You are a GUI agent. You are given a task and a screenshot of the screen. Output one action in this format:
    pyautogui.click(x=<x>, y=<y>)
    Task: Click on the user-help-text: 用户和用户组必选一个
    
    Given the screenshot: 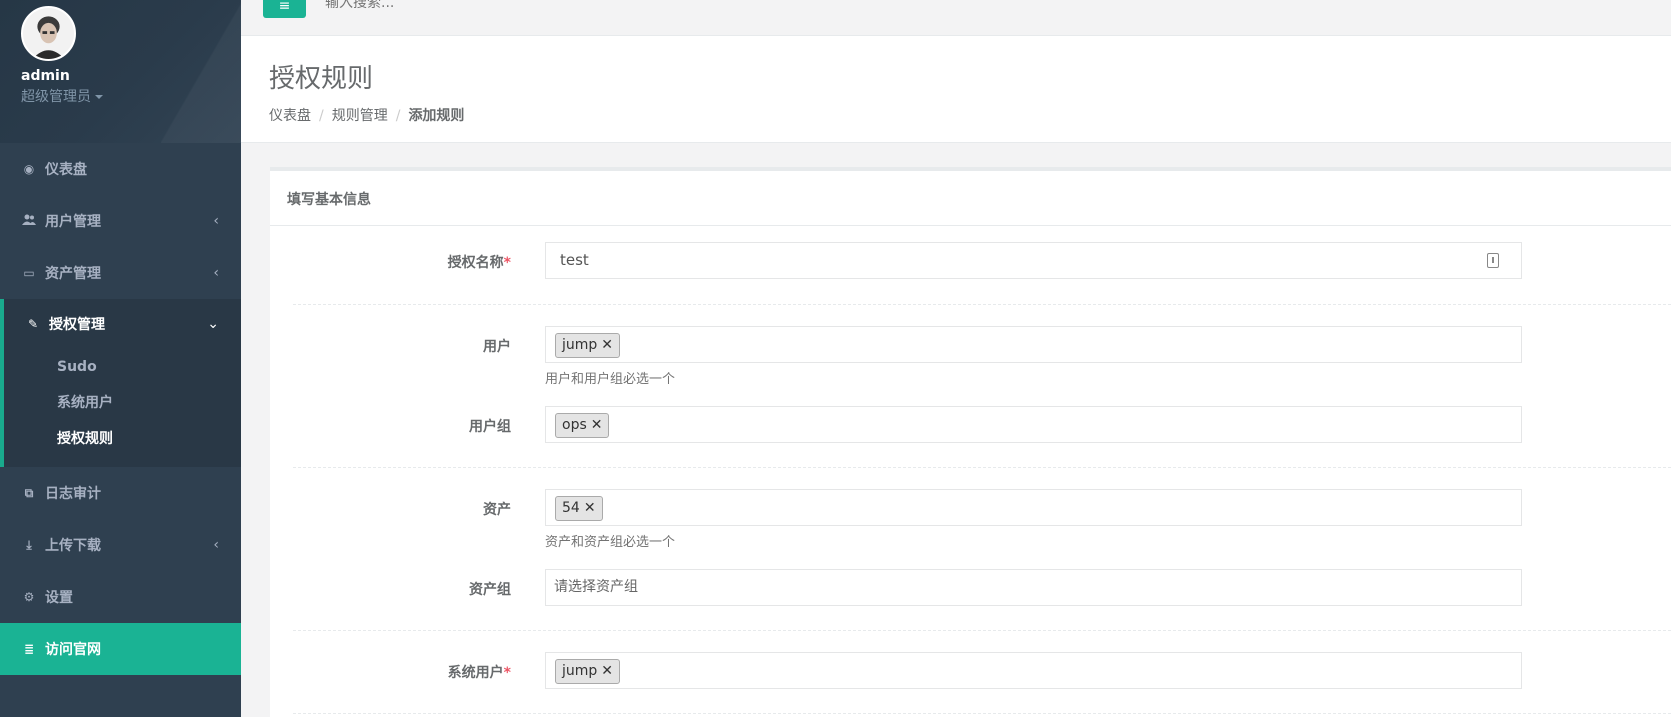 What is the action you would take?
    pyautogui.click(x=610, y=379)
    